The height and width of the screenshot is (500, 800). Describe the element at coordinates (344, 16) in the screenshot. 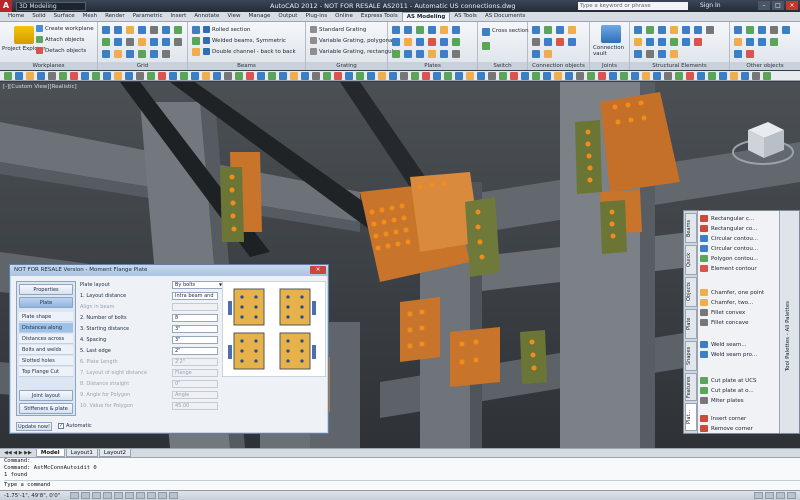

I see `tab-online: Online` at that location.